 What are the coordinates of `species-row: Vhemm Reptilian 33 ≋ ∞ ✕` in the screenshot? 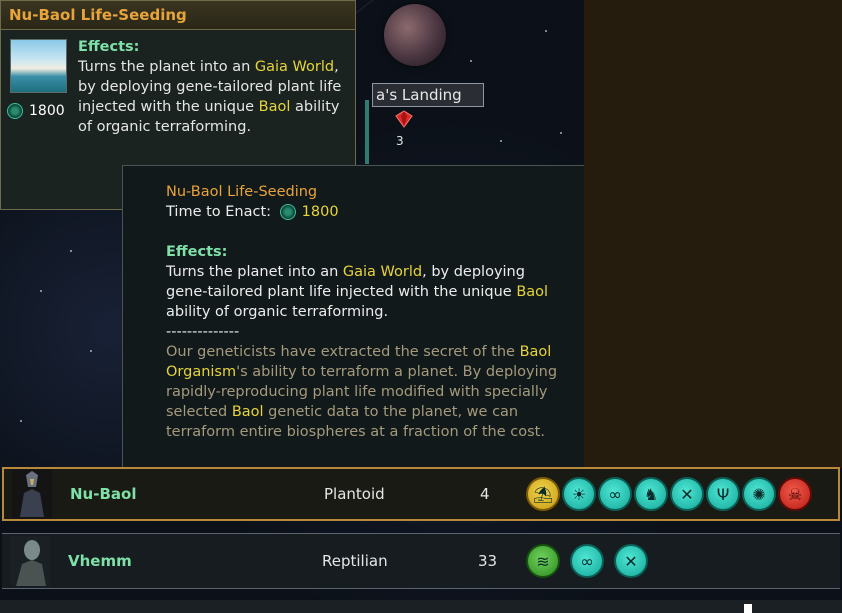 It's located at (421, 561).